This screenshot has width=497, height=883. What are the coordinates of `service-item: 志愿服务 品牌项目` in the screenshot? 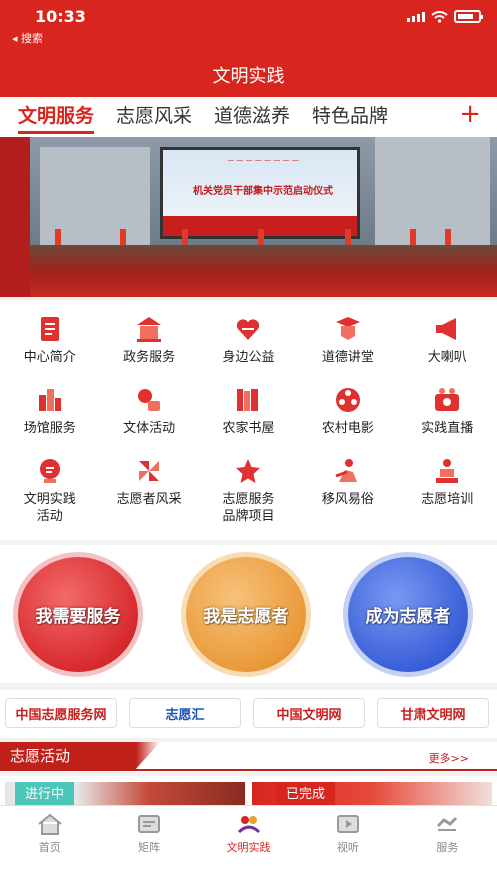 It's located at (248, 497).